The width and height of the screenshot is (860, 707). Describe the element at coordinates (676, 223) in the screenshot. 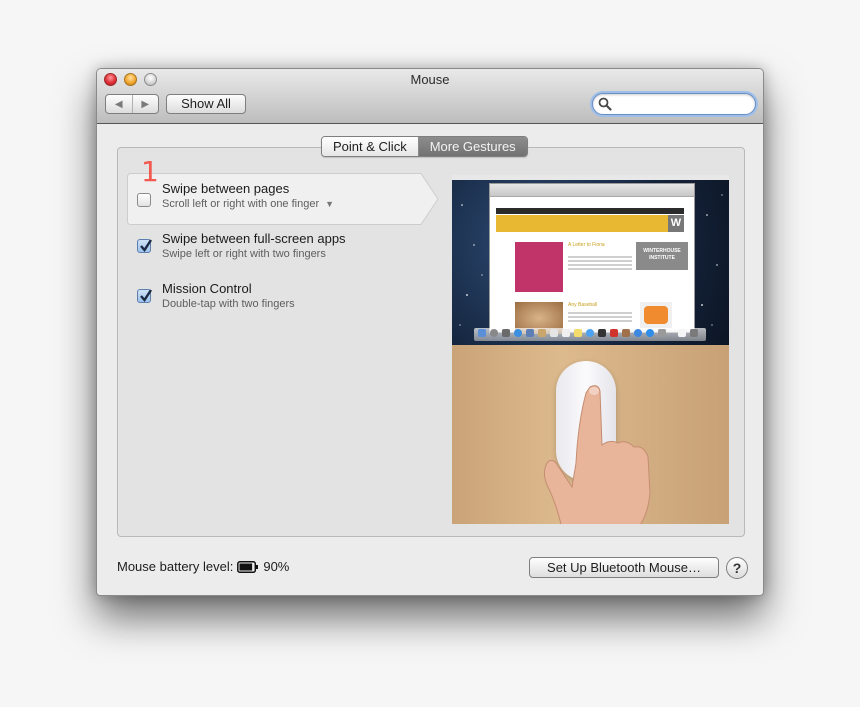

I see `banner-logo: W` at that location.